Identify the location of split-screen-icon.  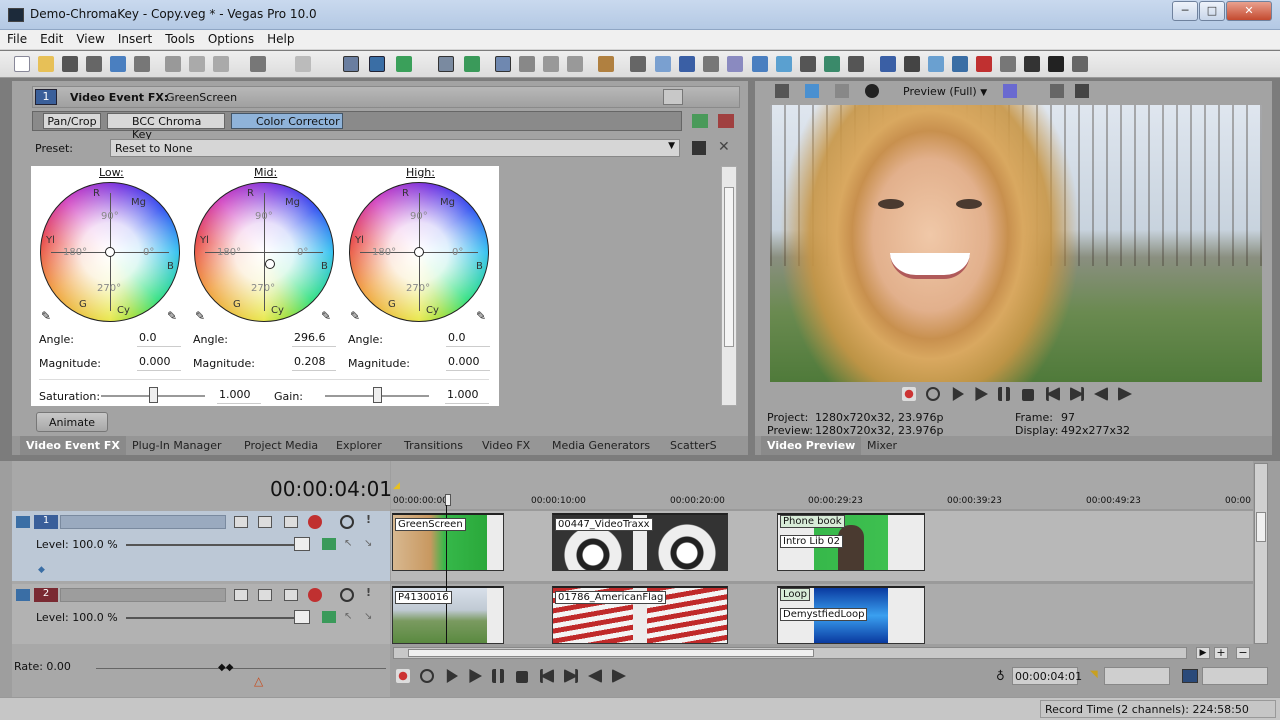
(842, 91).